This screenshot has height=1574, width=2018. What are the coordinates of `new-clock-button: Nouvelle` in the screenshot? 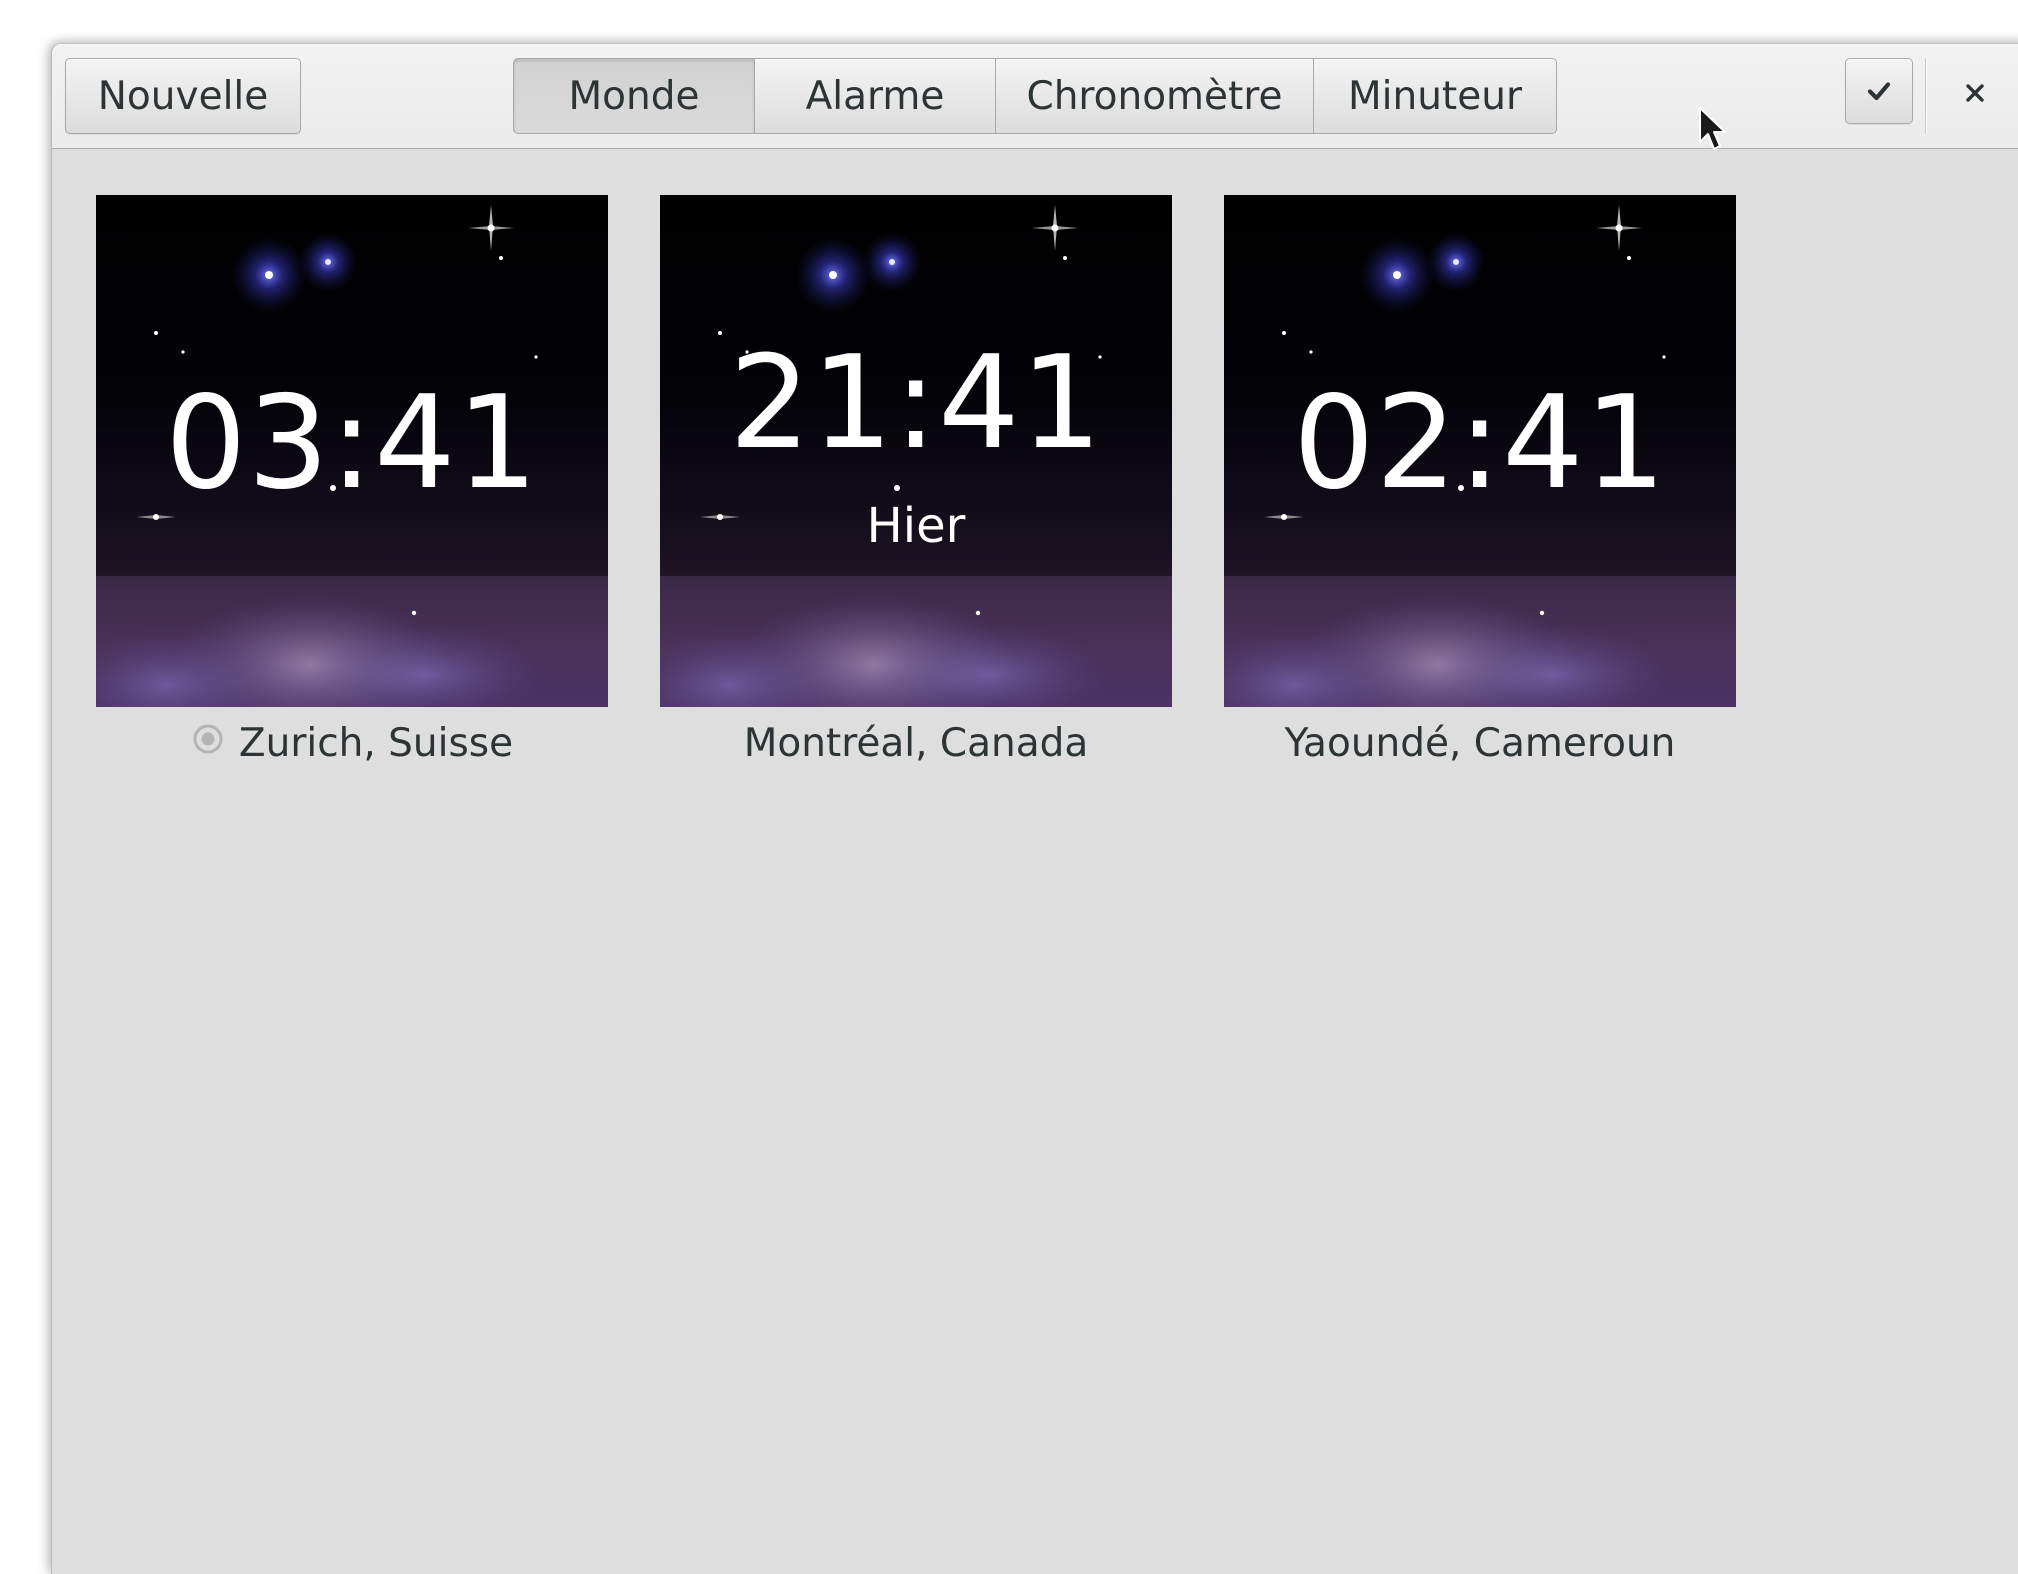 It's located at (183, 96).